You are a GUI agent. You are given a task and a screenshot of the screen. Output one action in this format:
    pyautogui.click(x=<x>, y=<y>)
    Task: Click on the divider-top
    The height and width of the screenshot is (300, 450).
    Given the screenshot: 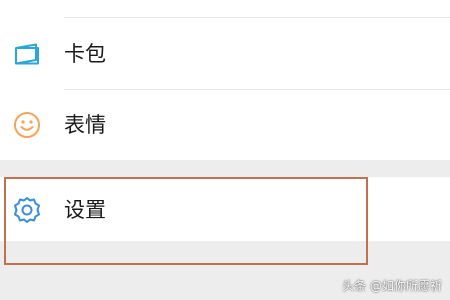 What is the action you would take?
    pyautogui.click(x=257, y=17)
    